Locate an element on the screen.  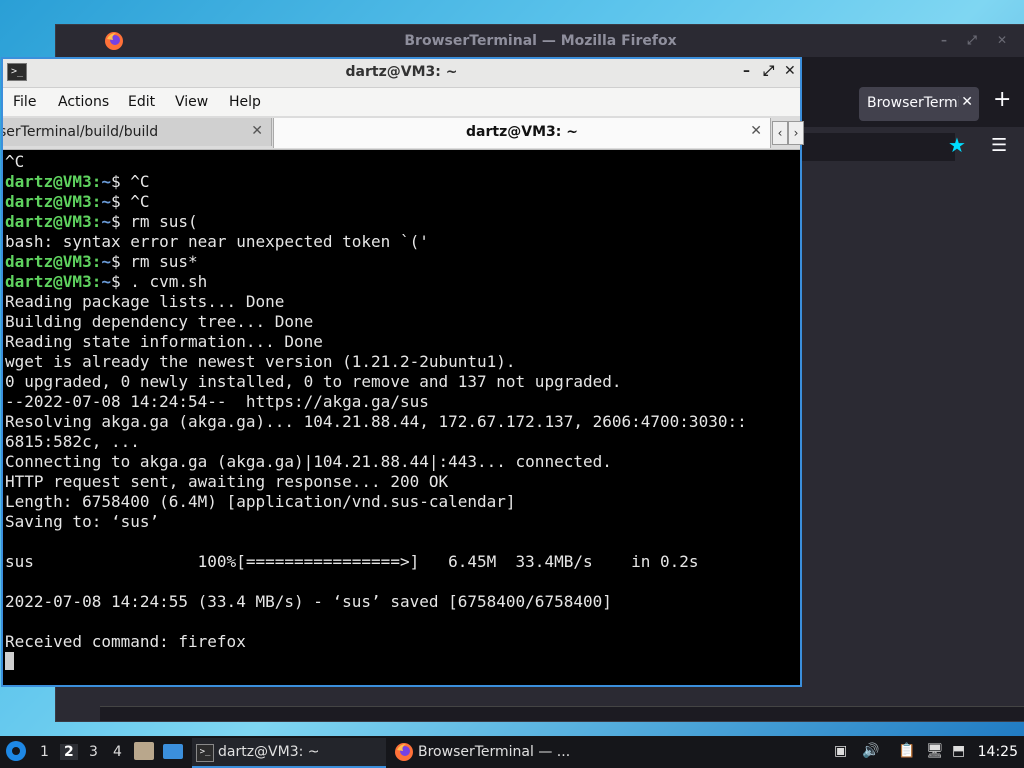
terminal-prompt-line: dartz@VM3:~$ . cvm.sh is located at coordinates (402, 282).